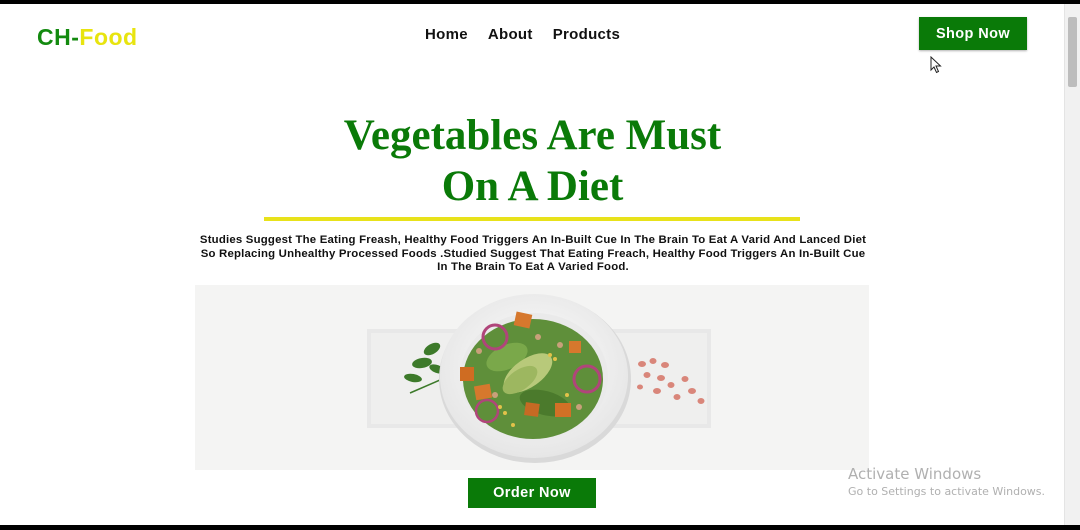  Describe the element at coordinates (936, 65) in the screenshot. I see `mouse-cursor-icon` at that location.